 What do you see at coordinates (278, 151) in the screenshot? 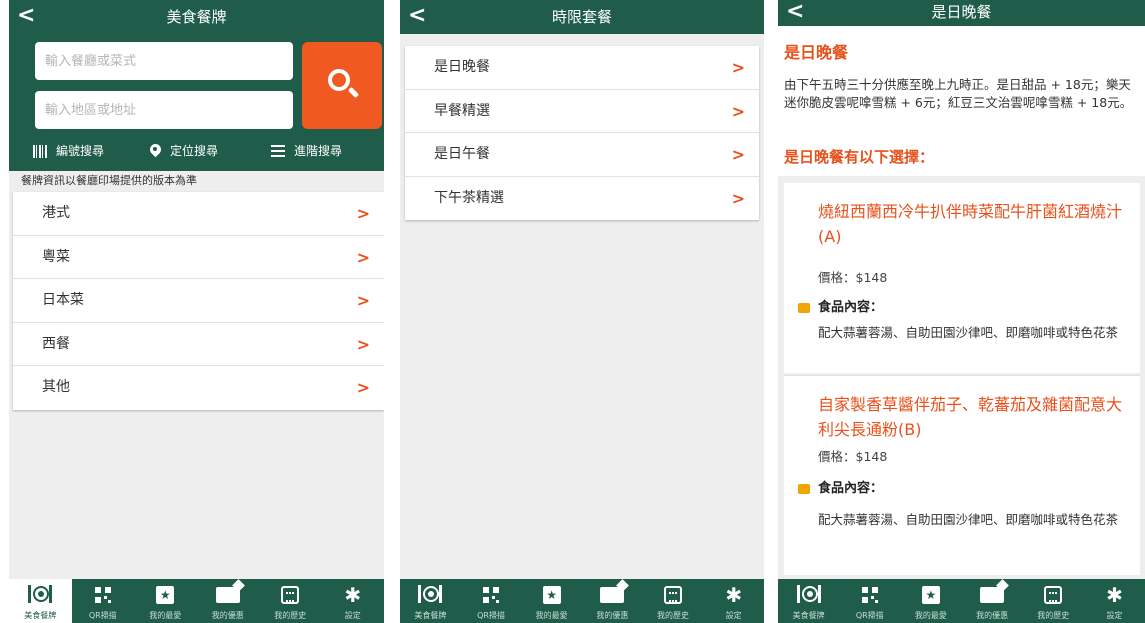
I see `menu-lines-icon` at bounding box center [278, 151].